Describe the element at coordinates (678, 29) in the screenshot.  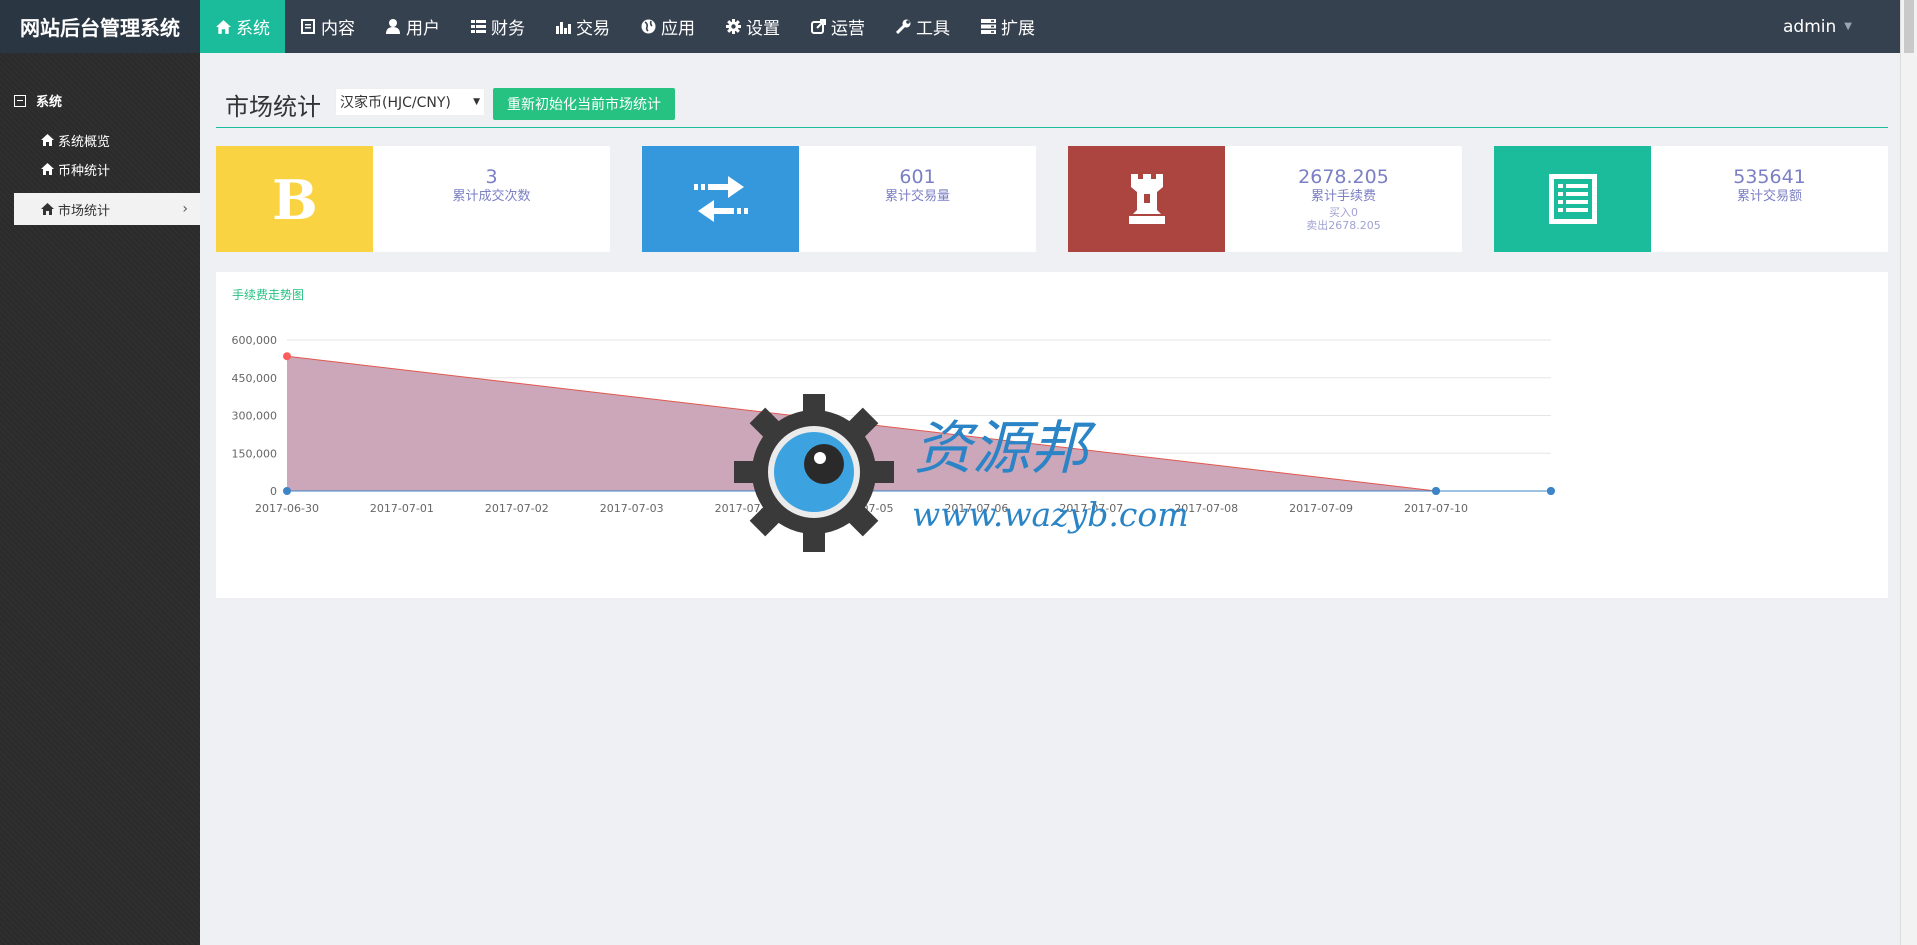
I see `nav-label: 应用` at that location.